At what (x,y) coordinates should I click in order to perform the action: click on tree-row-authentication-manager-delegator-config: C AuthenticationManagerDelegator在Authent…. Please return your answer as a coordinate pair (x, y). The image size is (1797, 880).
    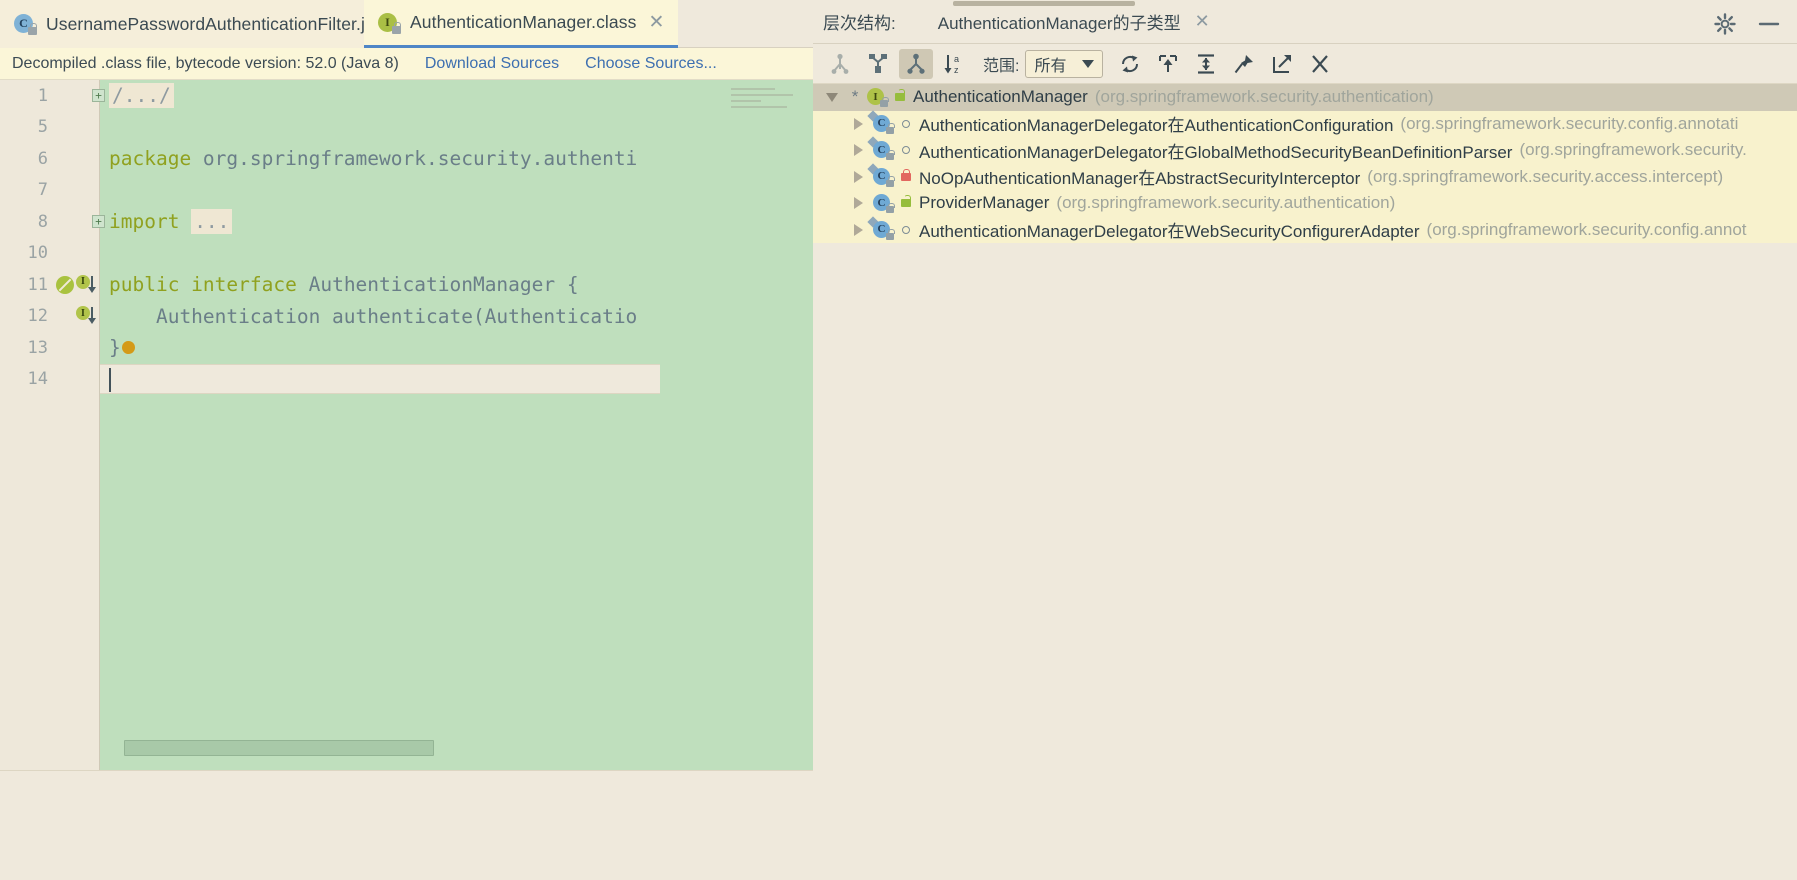
    Looking at the image, I should click on (1305, 123).